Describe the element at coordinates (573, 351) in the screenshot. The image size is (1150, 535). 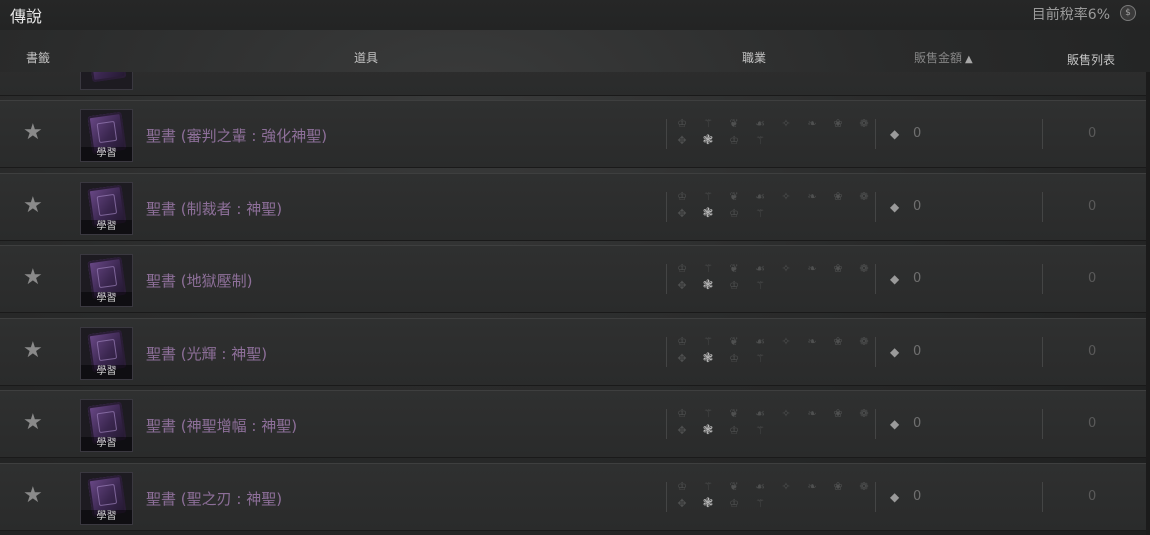
I see `list-item: ★ 學習 聖書 (光輝 : 神聖) ♔ ⚚ ❦ ☙ ✧ ❧ ❀ ❁ ✥ ❃ ♔ ⚚ ◆ 0 0` at that location.